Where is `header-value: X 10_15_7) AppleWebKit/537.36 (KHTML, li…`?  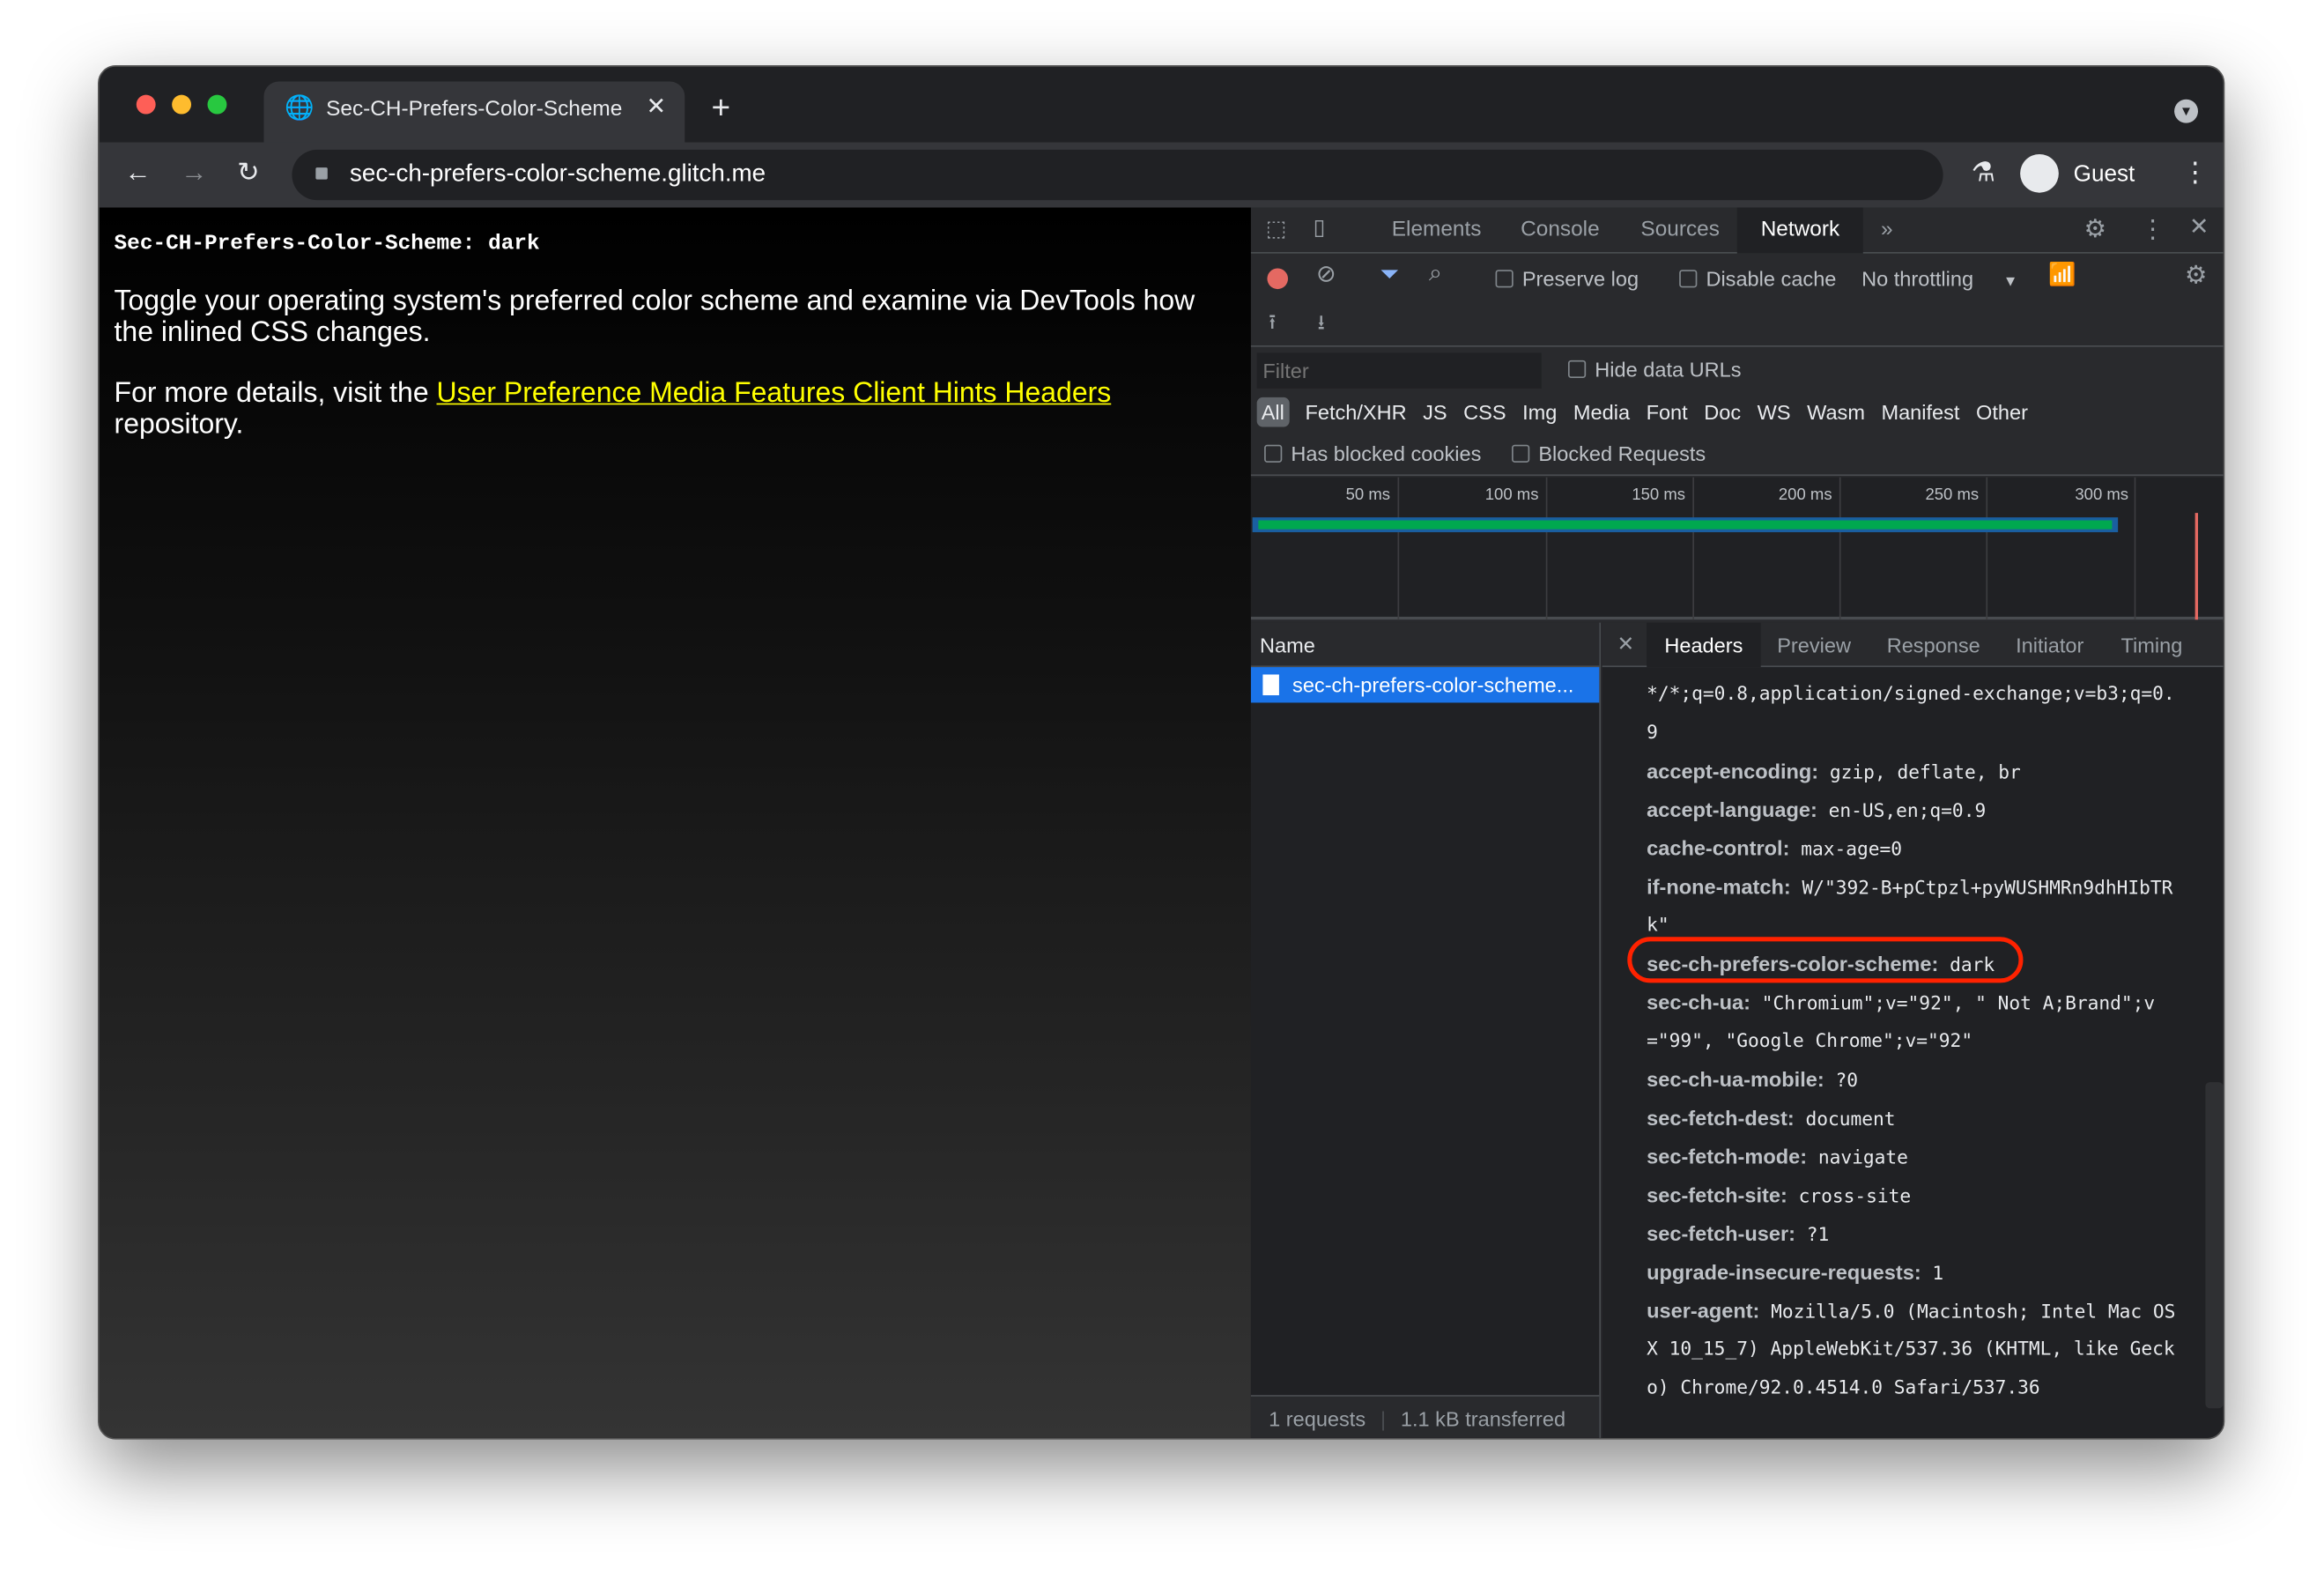
header-value: X 10_15_7) AppleWebKit/537.36 (KHTML, li… is located at coordinates (1911, 1348).